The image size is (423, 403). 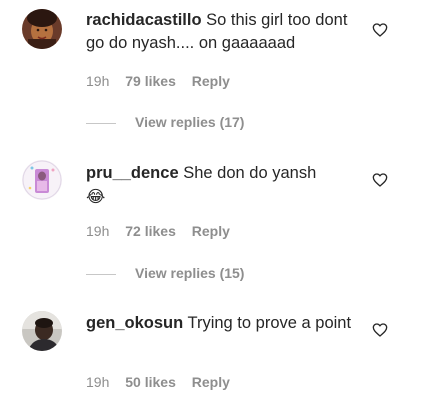 What do you see at coordinates (150, 81) in the screenshot?
I see `comment-likes: 79 likes` at bounding box center [150, 81].